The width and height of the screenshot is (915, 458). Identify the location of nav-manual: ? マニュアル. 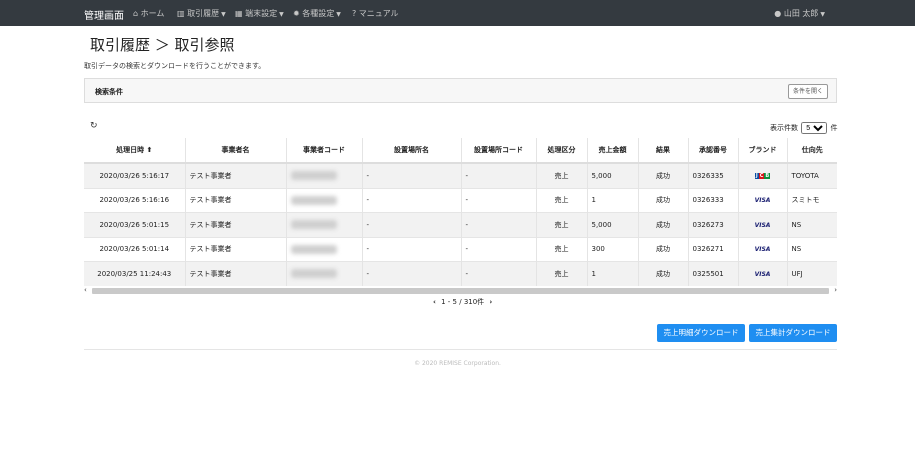
(375, 13).